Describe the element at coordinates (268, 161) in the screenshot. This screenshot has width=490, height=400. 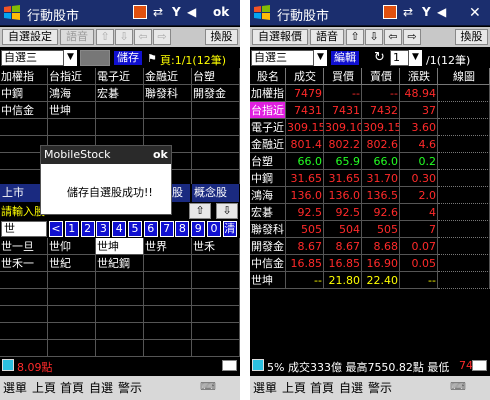
I see `stock-name: 台塑` at that location.